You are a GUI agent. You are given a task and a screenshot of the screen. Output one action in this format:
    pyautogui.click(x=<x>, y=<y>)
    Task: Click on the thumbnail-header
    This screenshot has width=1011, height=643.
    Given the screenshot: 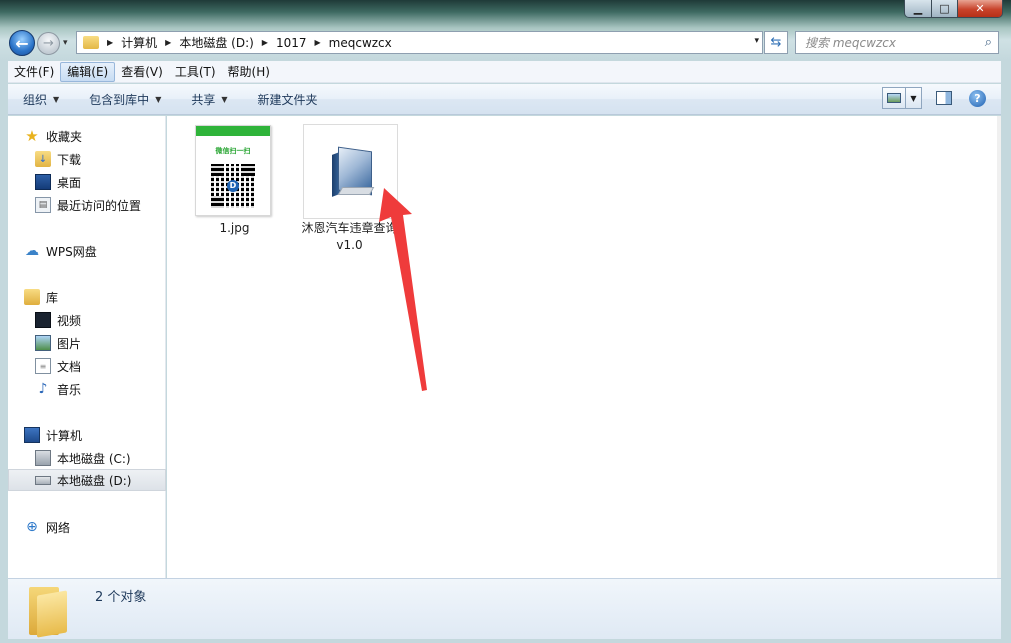 What is the action you would take?
    pyautogui.click(x=233, y=131)
    